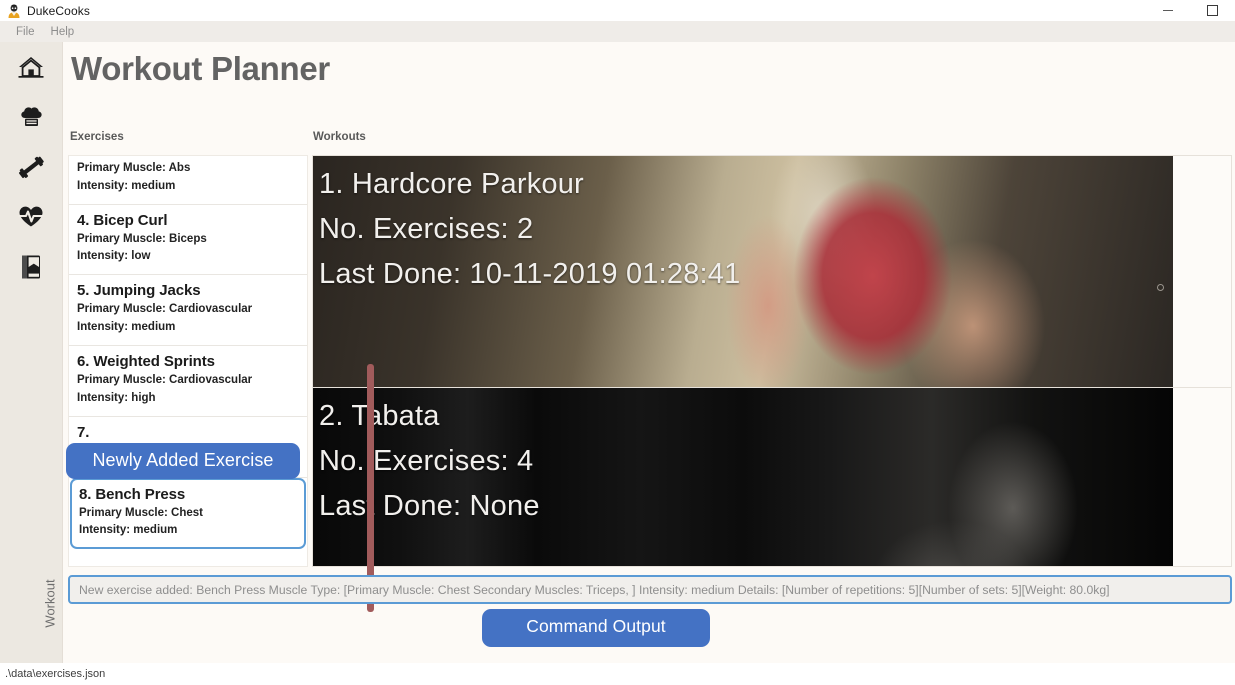 This screenshot has height=685, width=1235. I want to click on sidebar-item-home, so click(31, 67).